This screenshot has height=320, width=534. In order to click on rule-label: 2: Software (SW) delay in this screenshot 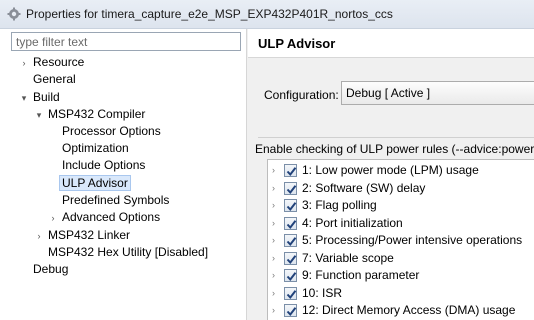, I will do `click(364, 187)`.